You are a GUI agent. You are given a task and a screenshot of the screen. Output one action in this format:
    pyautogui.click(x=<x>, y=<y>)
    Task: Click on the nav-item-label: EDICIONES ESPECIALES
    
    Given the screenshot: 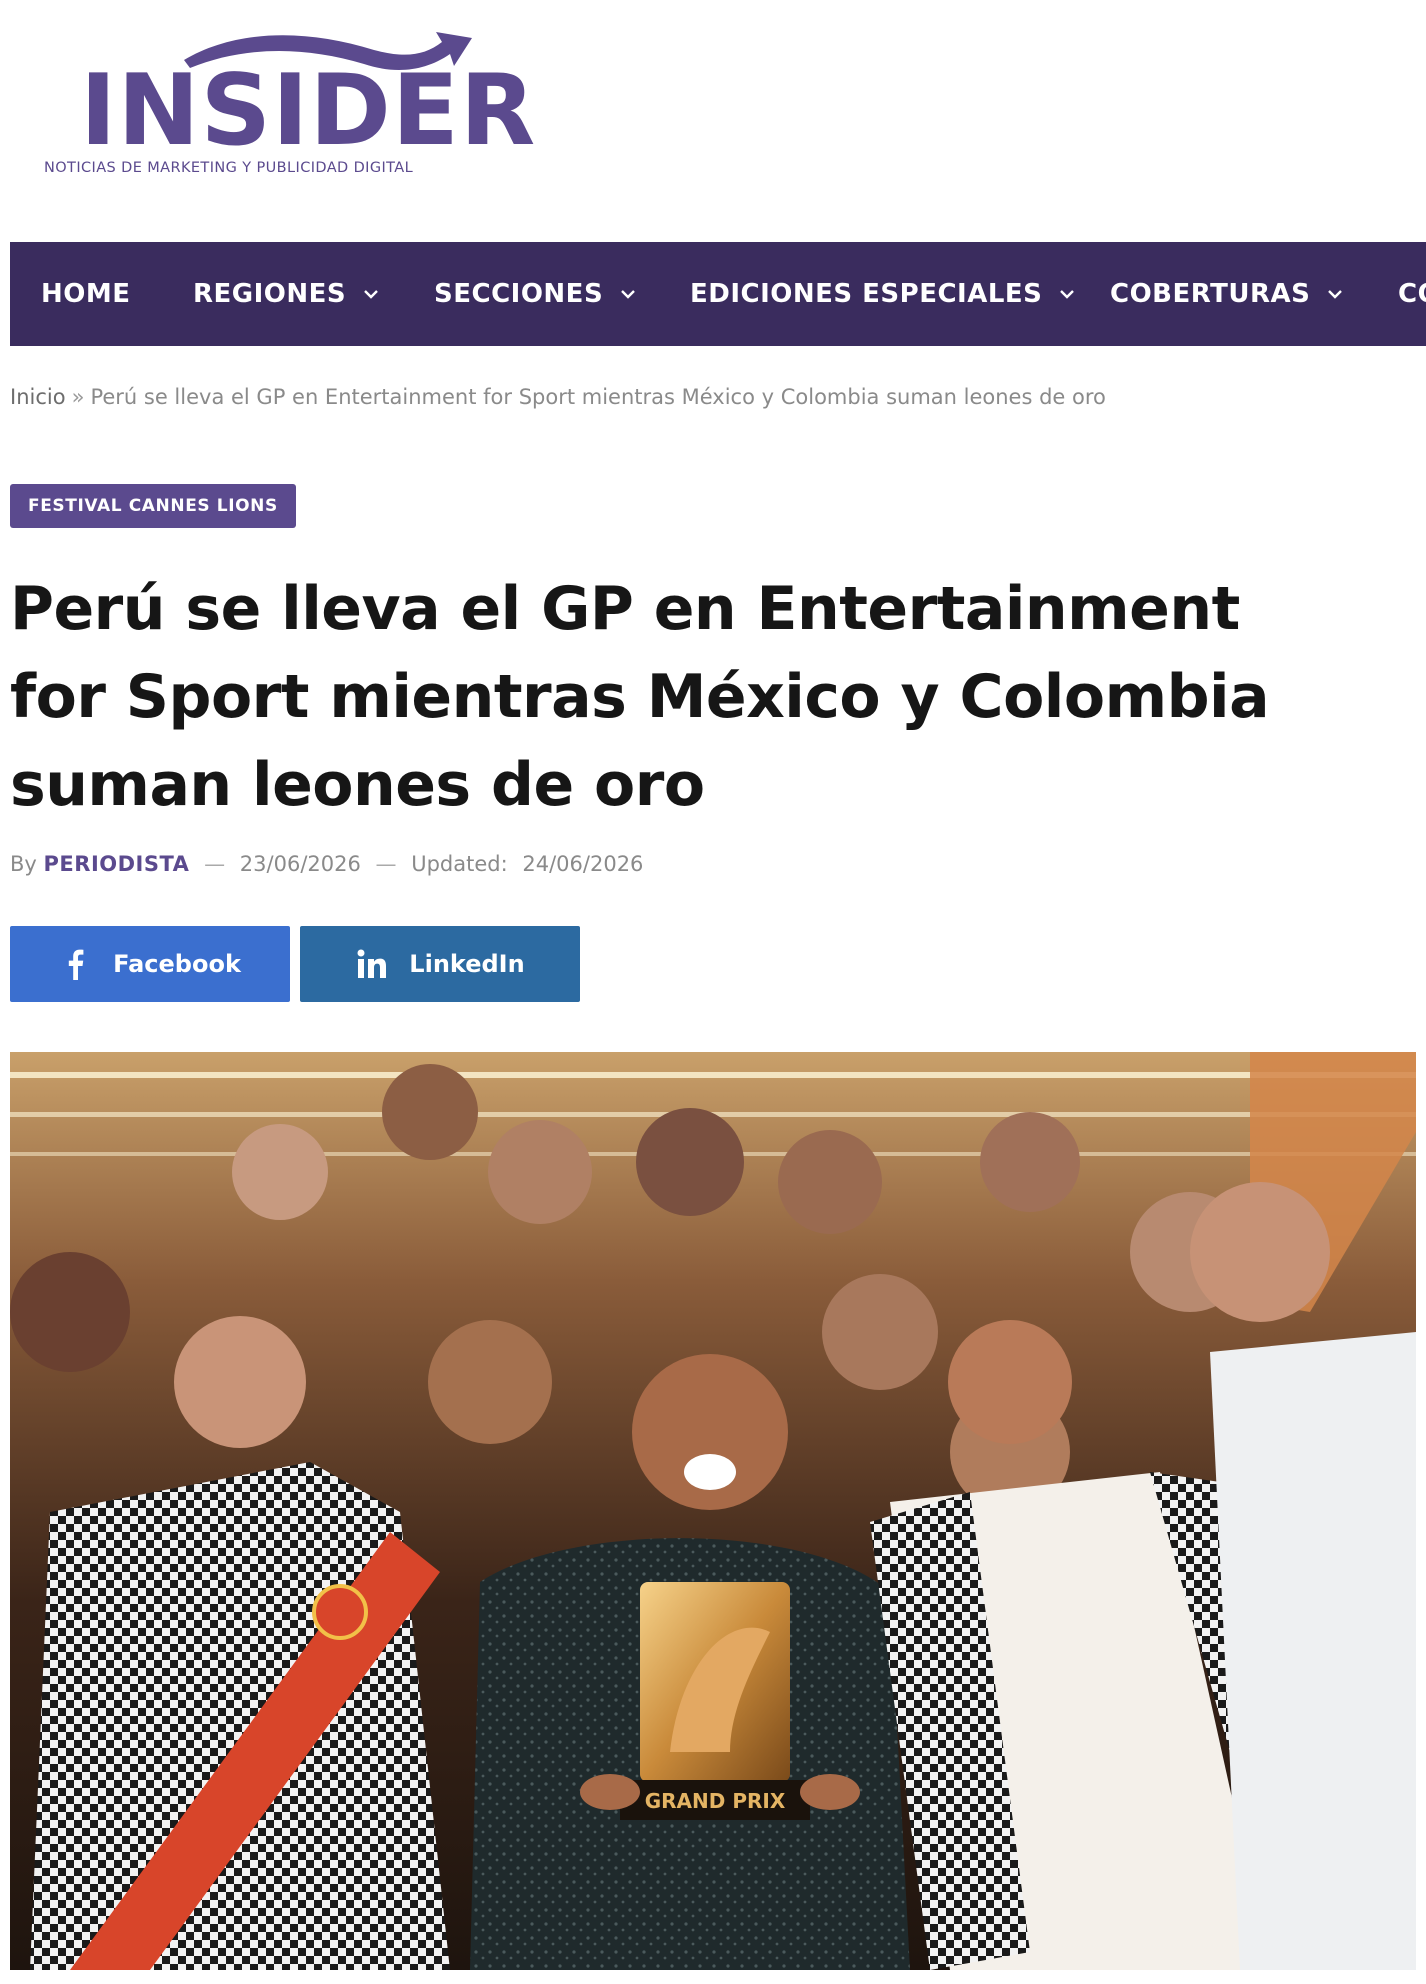 What is the action you would take?
    pyautogui.click(x=866, y=294)
    